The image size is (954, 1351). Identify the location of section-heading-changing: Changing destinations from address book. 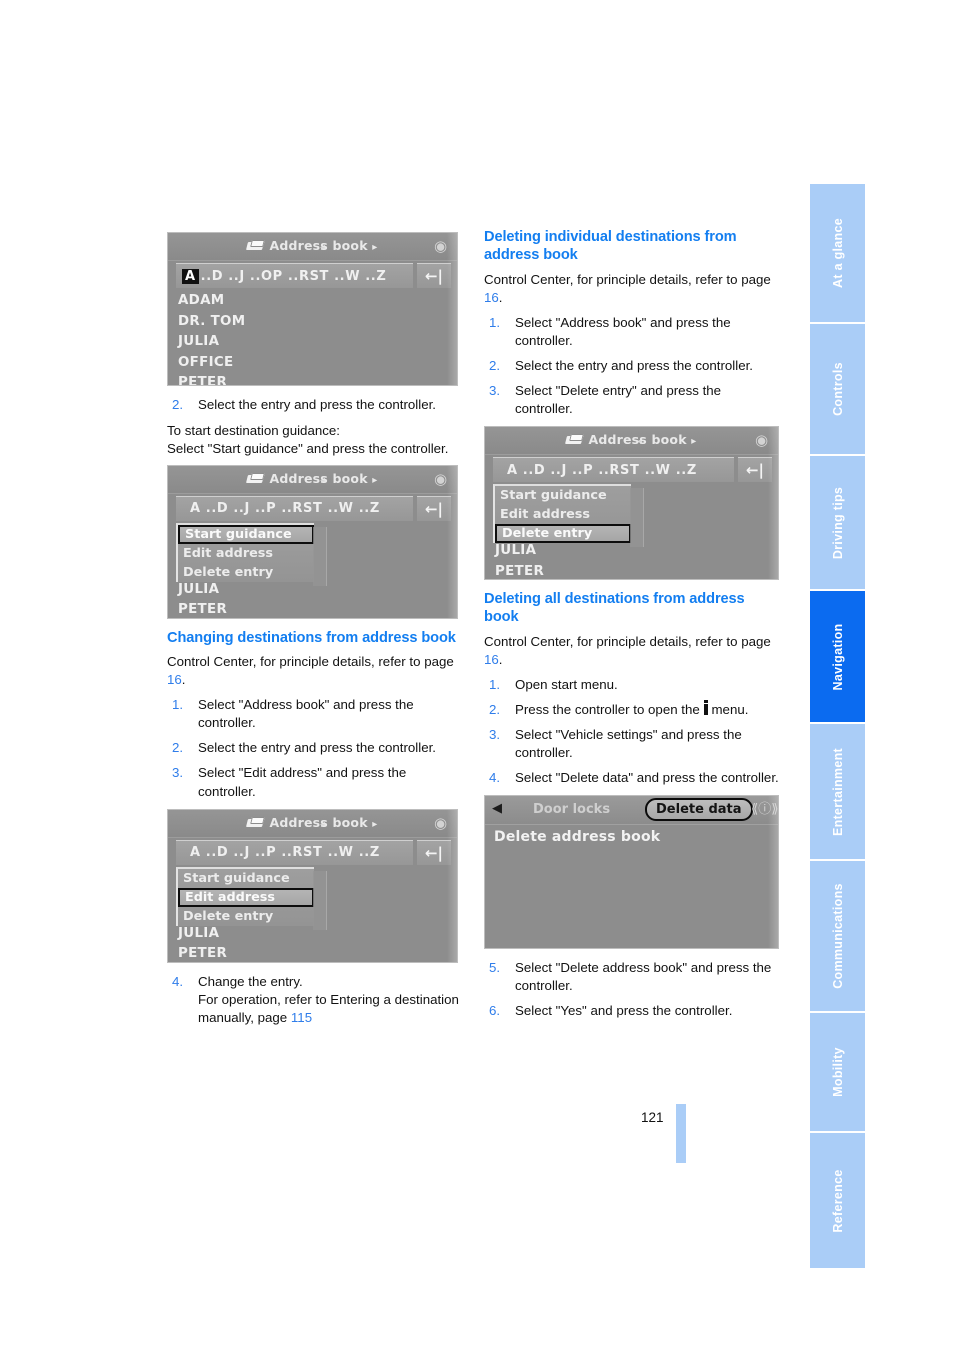
(311, 637).